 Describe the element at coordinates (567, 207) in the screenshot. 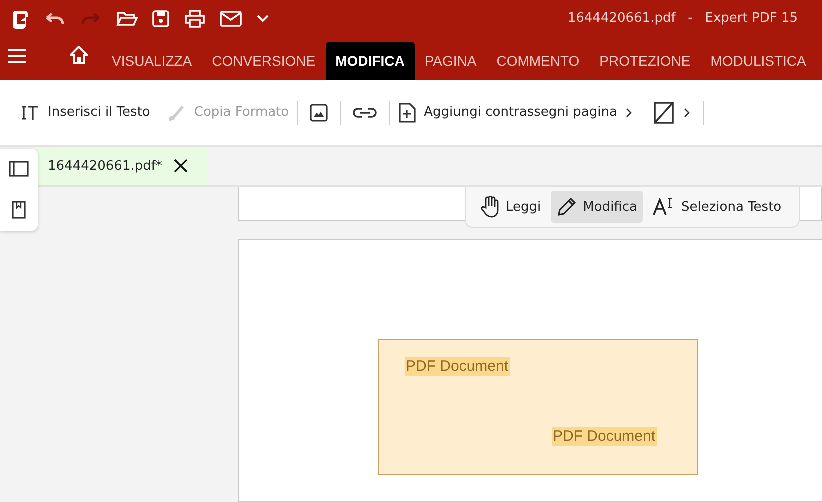

I see `pencil-icon` at that location.